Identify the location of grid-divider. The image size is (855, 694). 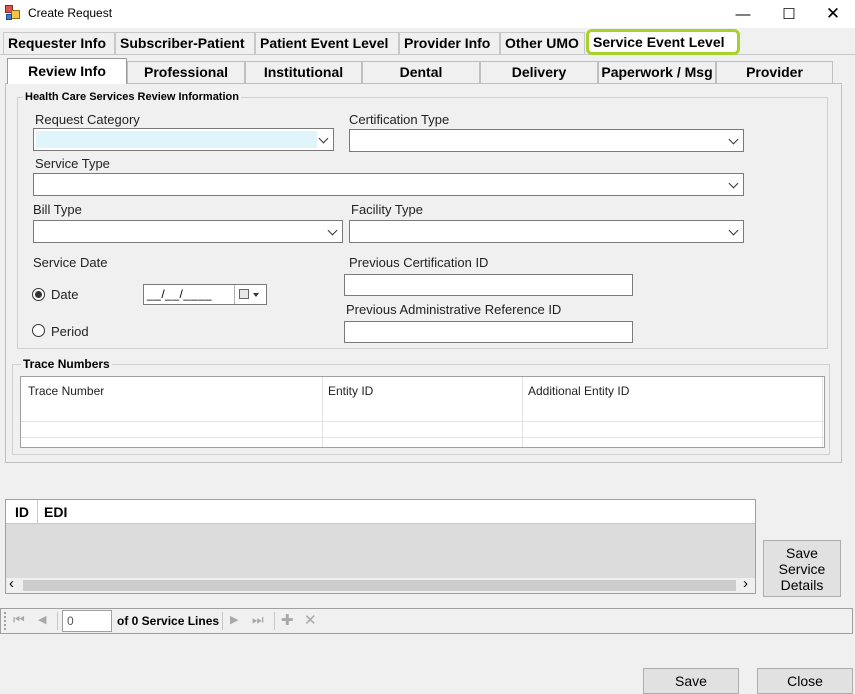
(37, 512).